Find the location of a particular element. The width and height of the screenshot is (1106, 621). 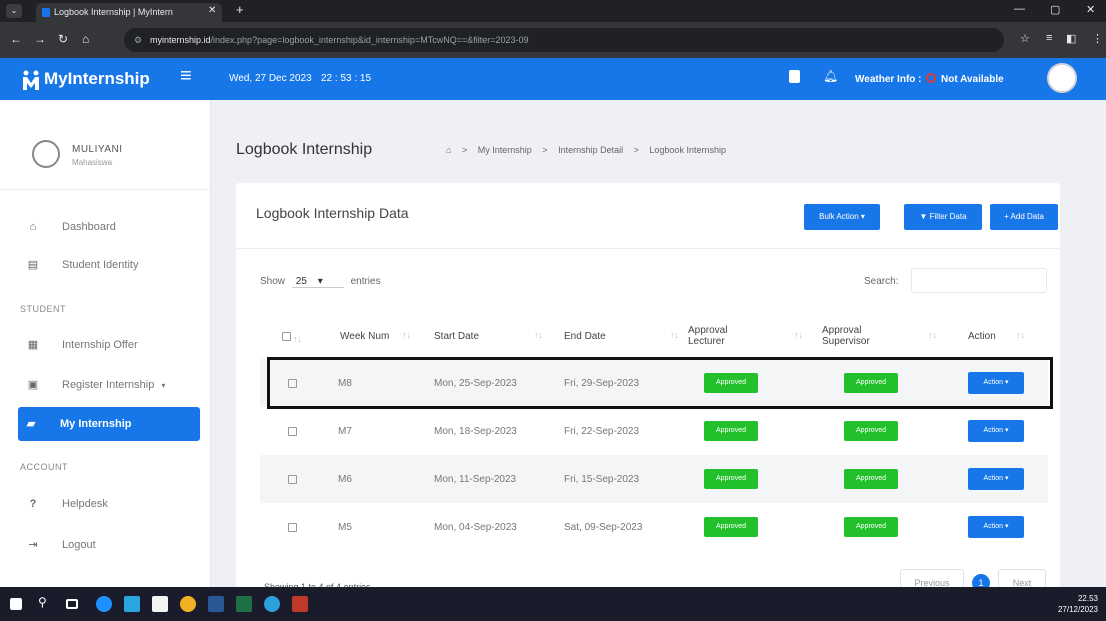

new-tab-icon: + is located at coordinates (240, 9).